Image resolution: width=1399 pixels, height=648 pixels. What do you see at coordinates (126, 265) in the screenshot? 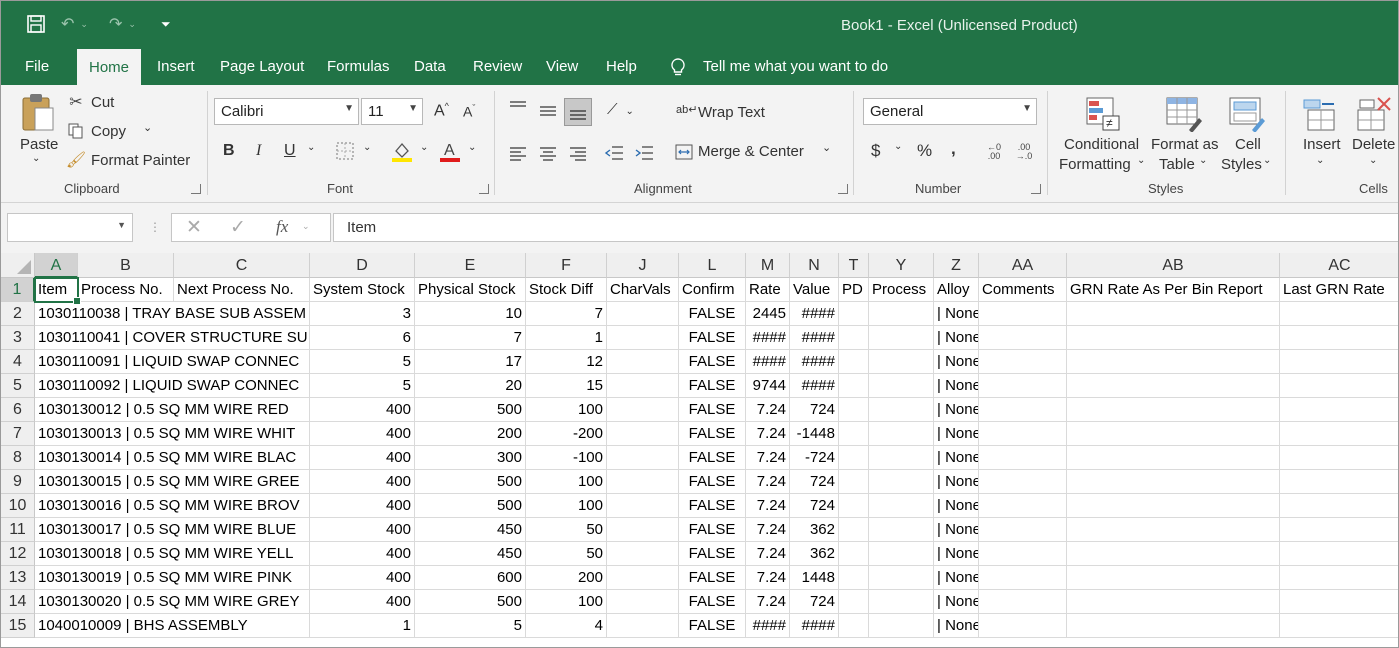
I see `column-header-b: B` at bounding box center [126, 265].